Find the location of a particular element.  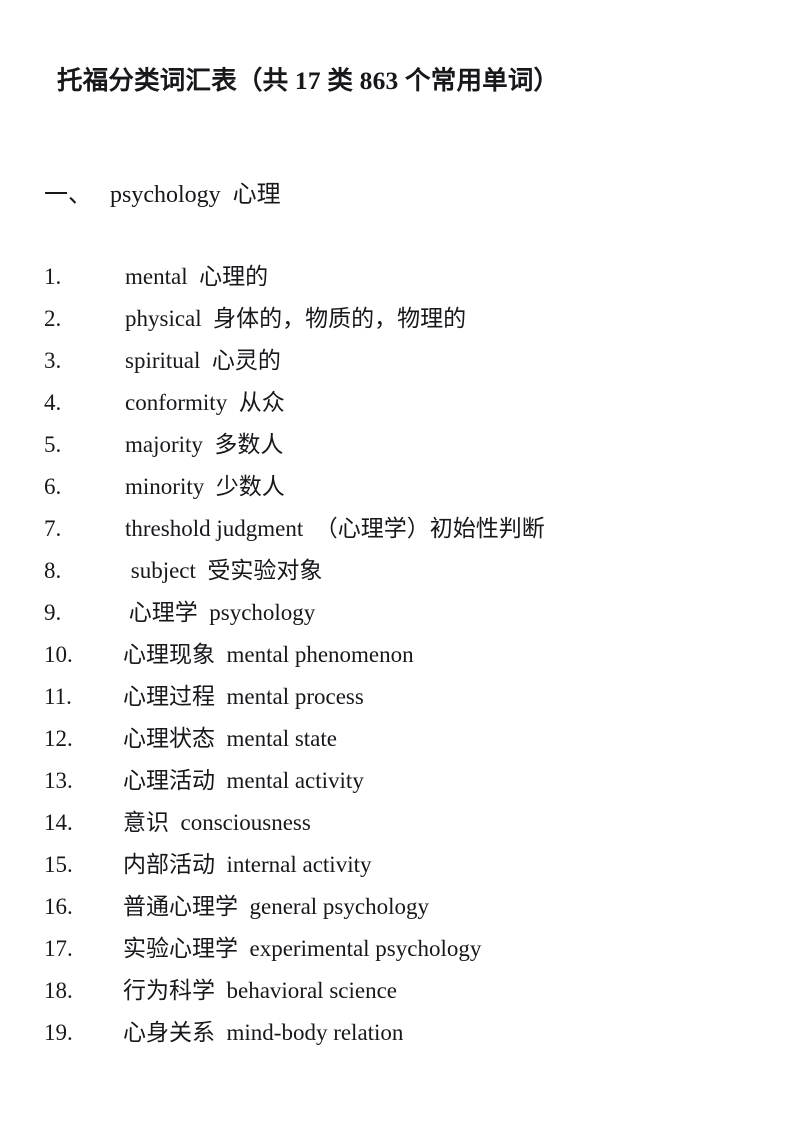

list-item: 15. 内部活动 internal activity is located at coordinates (396, 865).